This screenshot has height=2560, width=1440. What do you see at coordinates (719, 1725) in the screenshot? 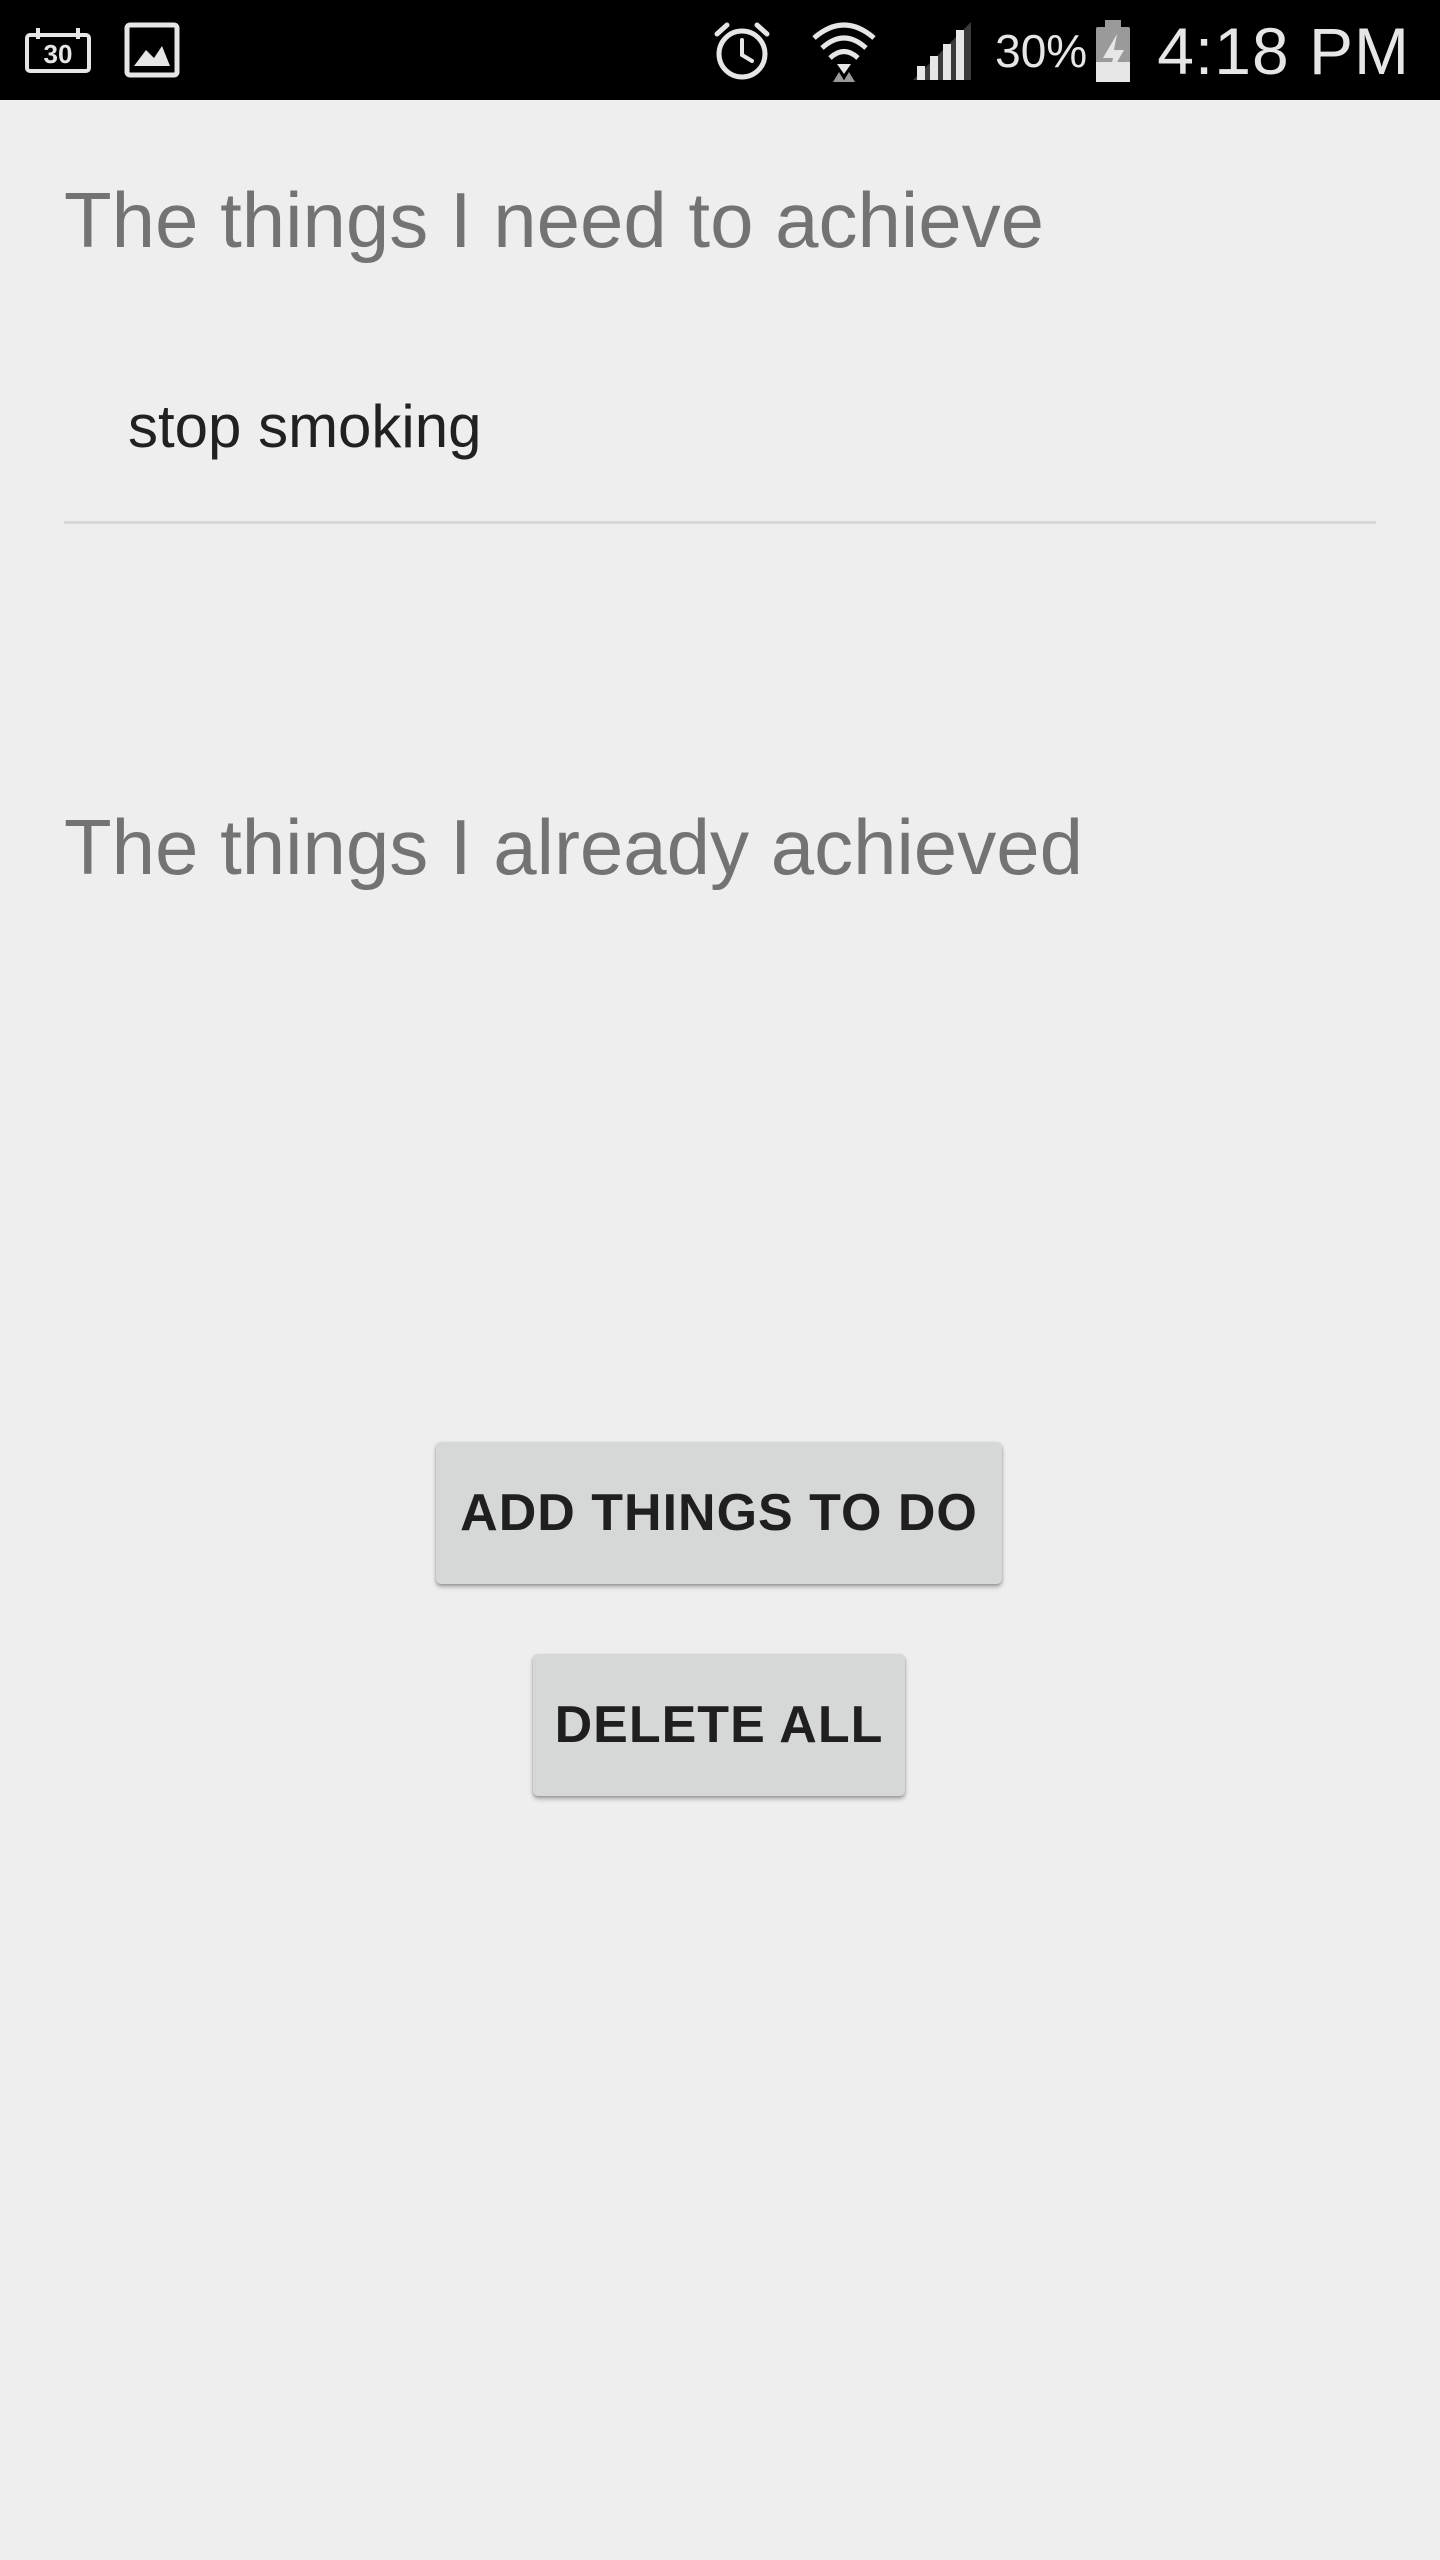
I see `delete-all-button: DELETE ALL` at bounding box center [719, 1725].